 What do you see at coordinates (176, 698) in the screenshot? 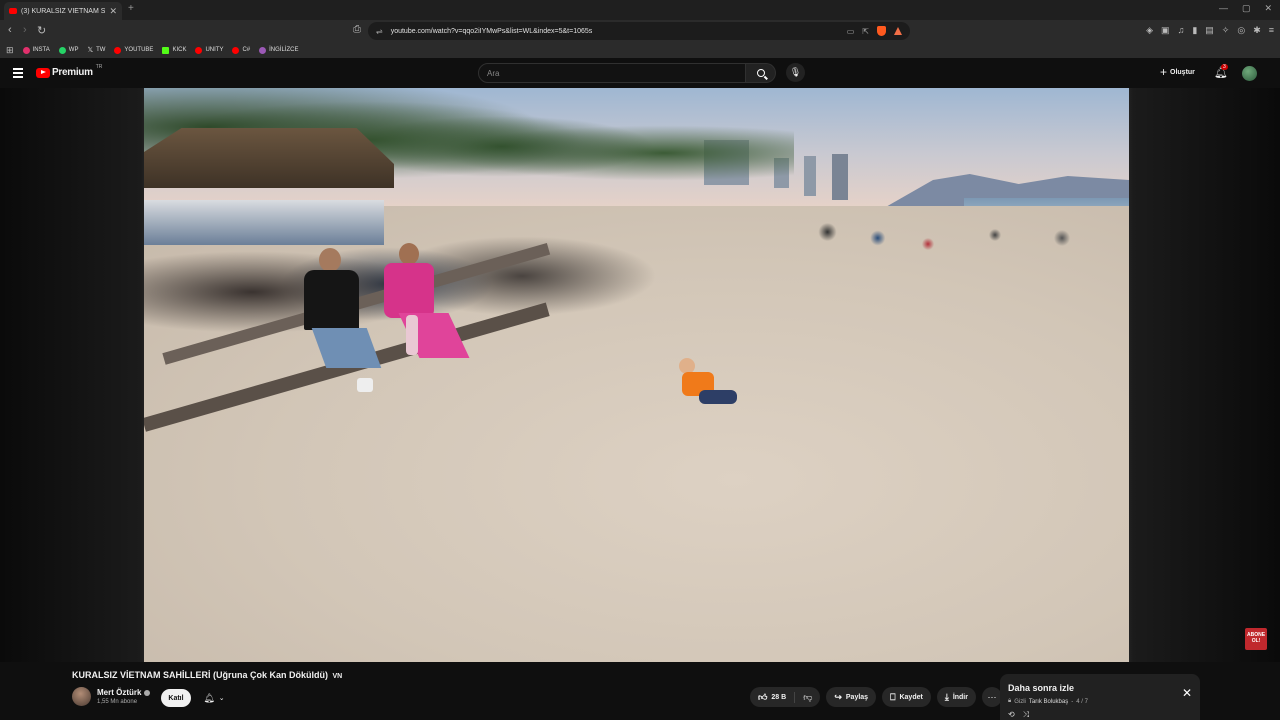
I see `join-button: Katıl` at bounding box center [176, 698].